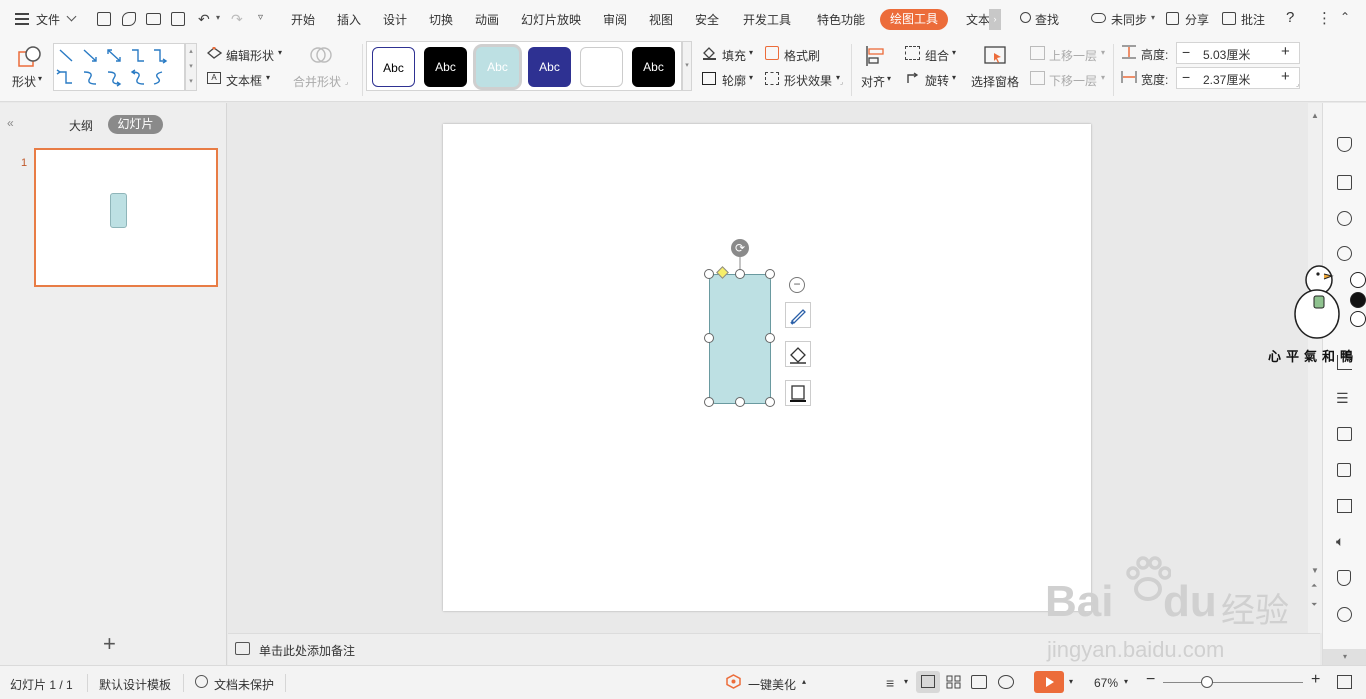 This screenshot has width=1366, height=699. What do you see at coordinates (178, 19) in the screenshot?
I see `print-preview-icon` at bounding box center [178, 19].